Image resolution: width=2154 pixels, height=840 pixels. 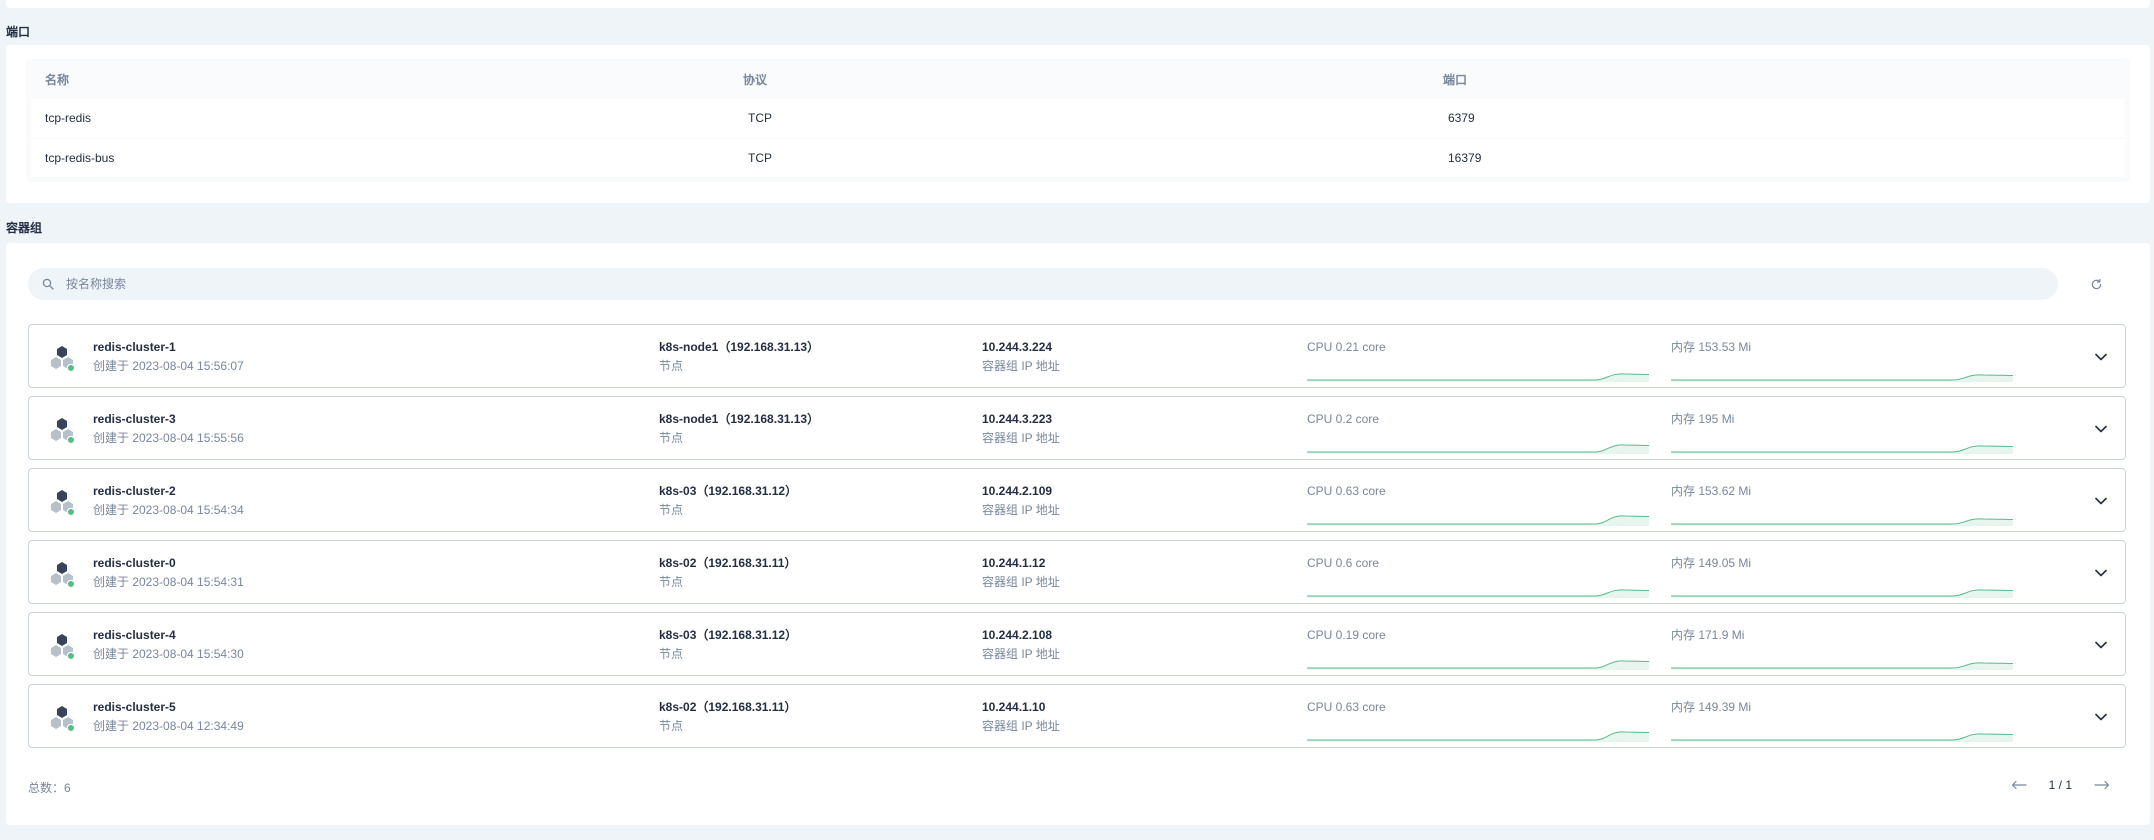 I want to click on port-protocol: TCP, so click(x=760, y=158).